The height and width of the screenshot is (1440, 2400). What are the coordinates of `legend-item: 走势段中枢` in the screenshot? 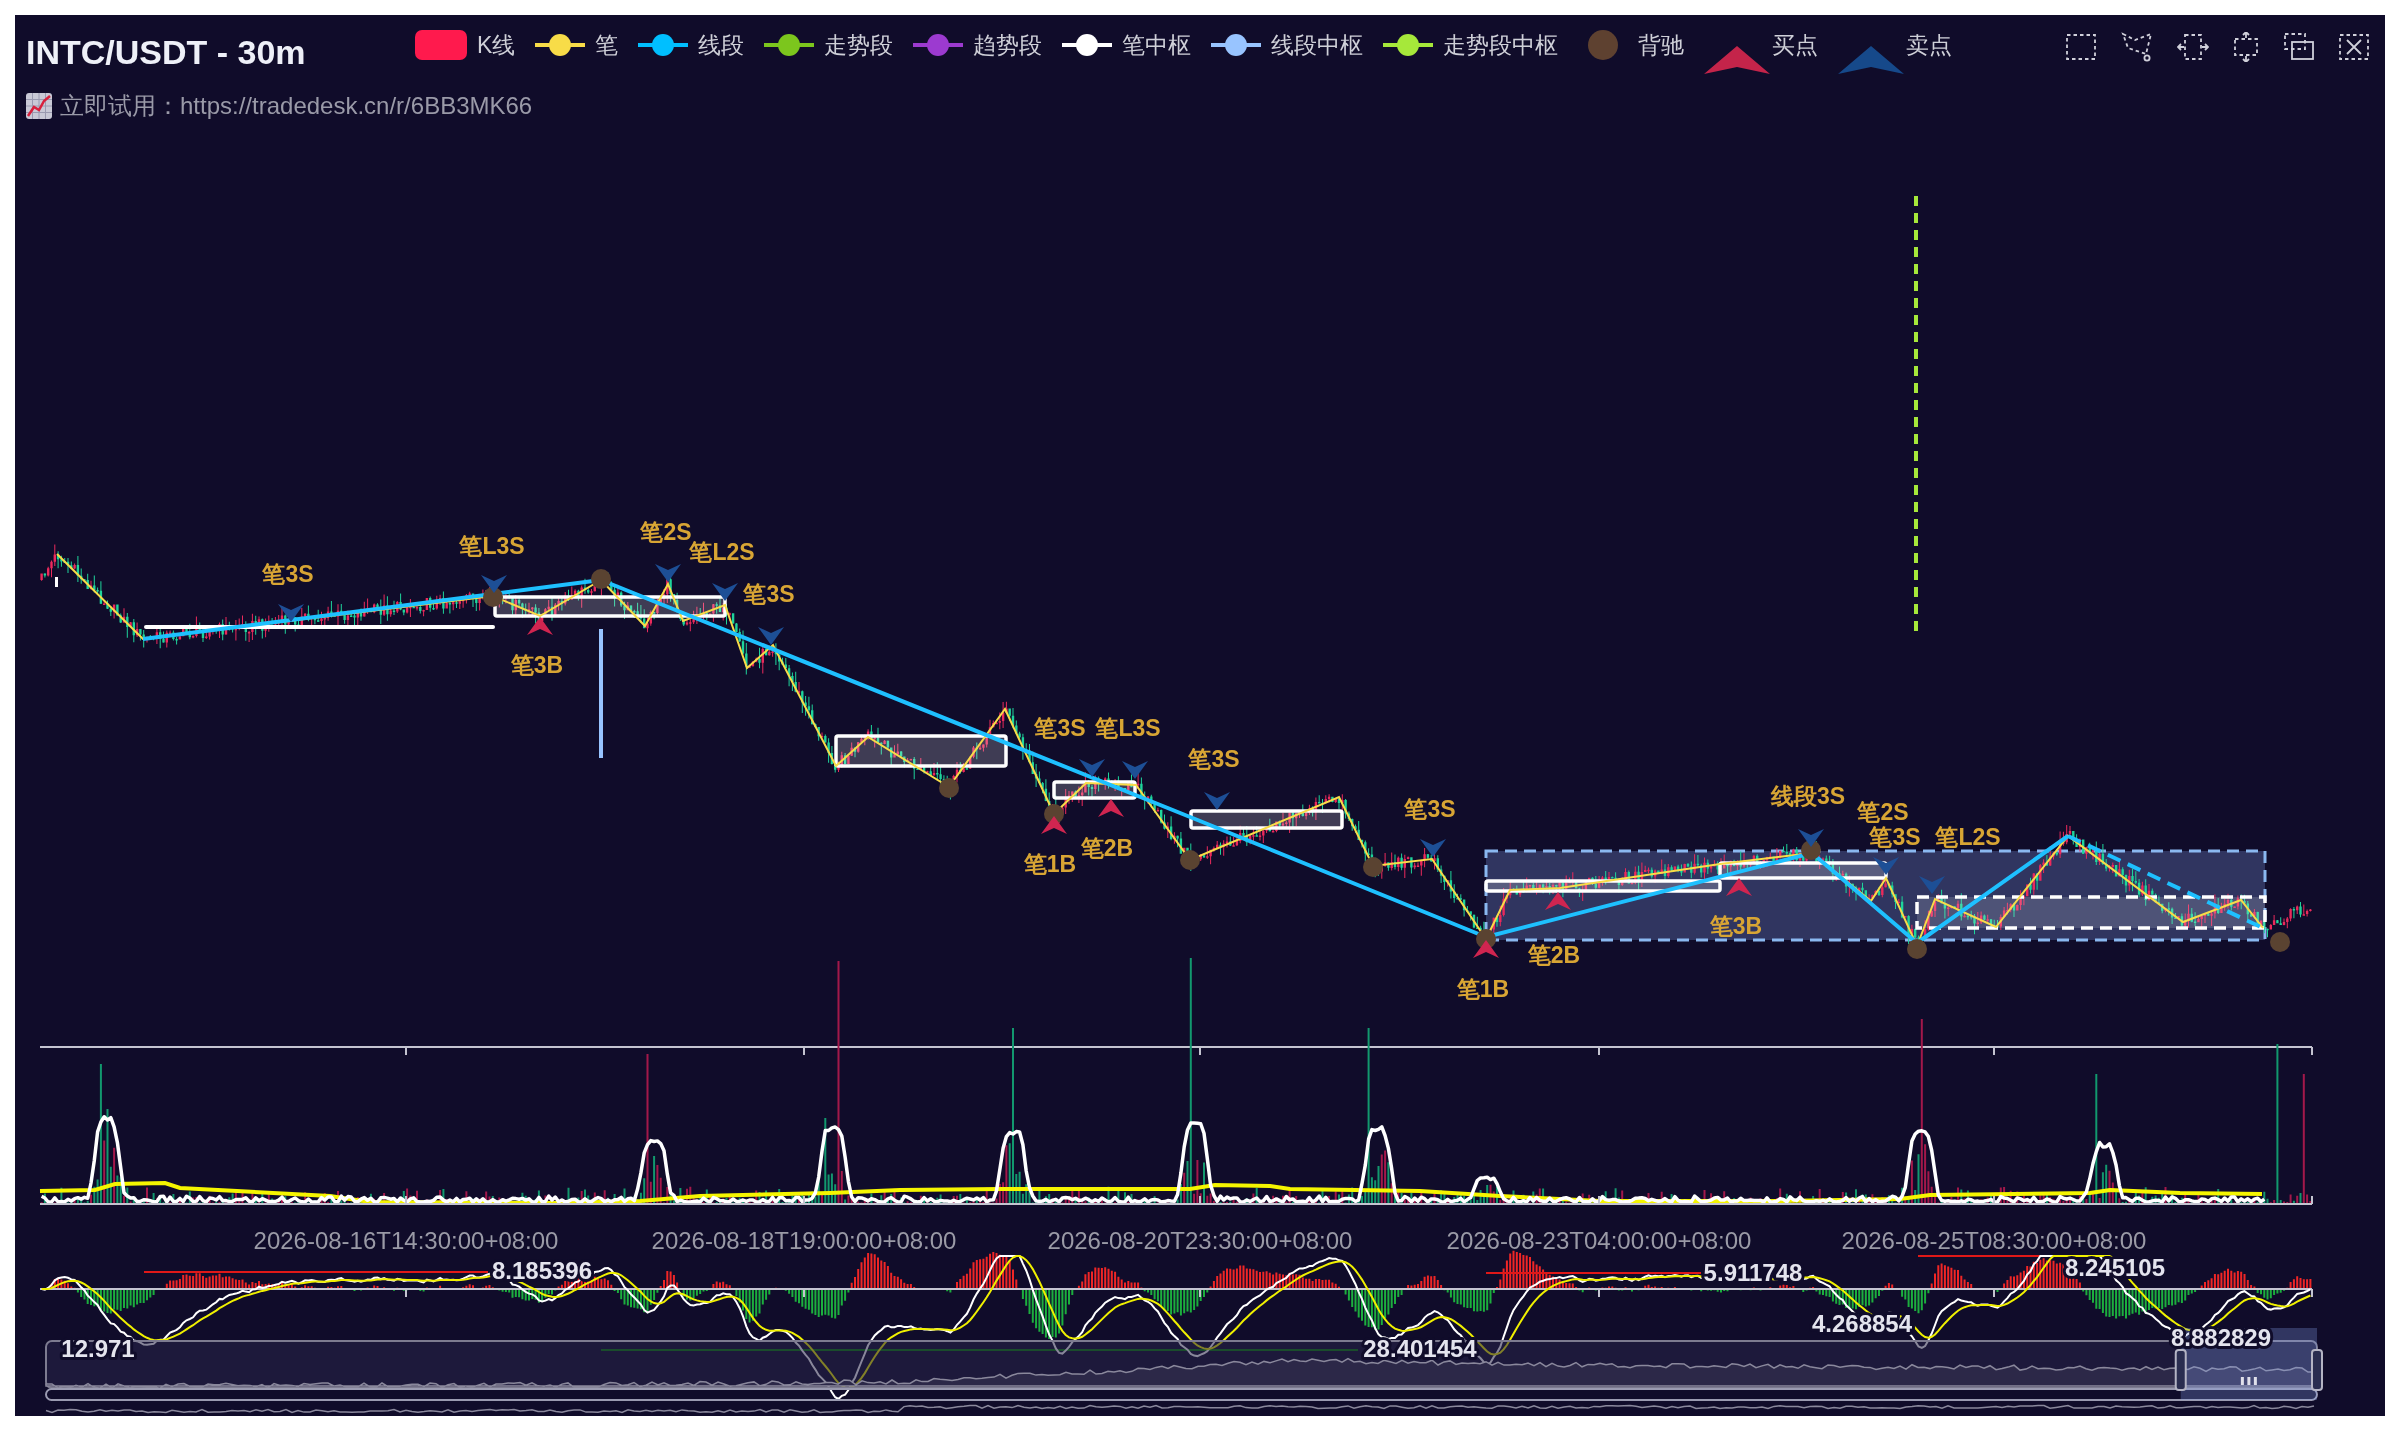 It's located at (1471, 45).